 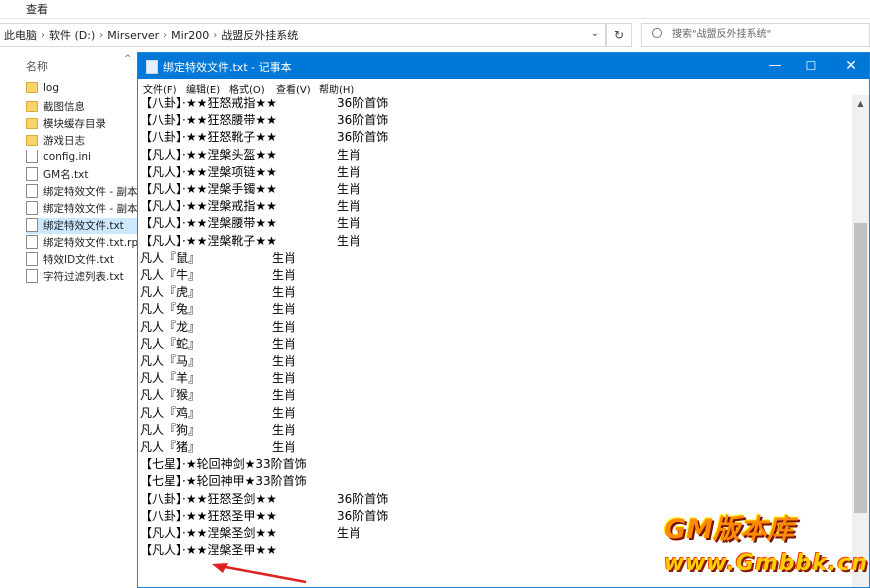 I want to click on column-header-name: 名称, so click(x=37, y=66).